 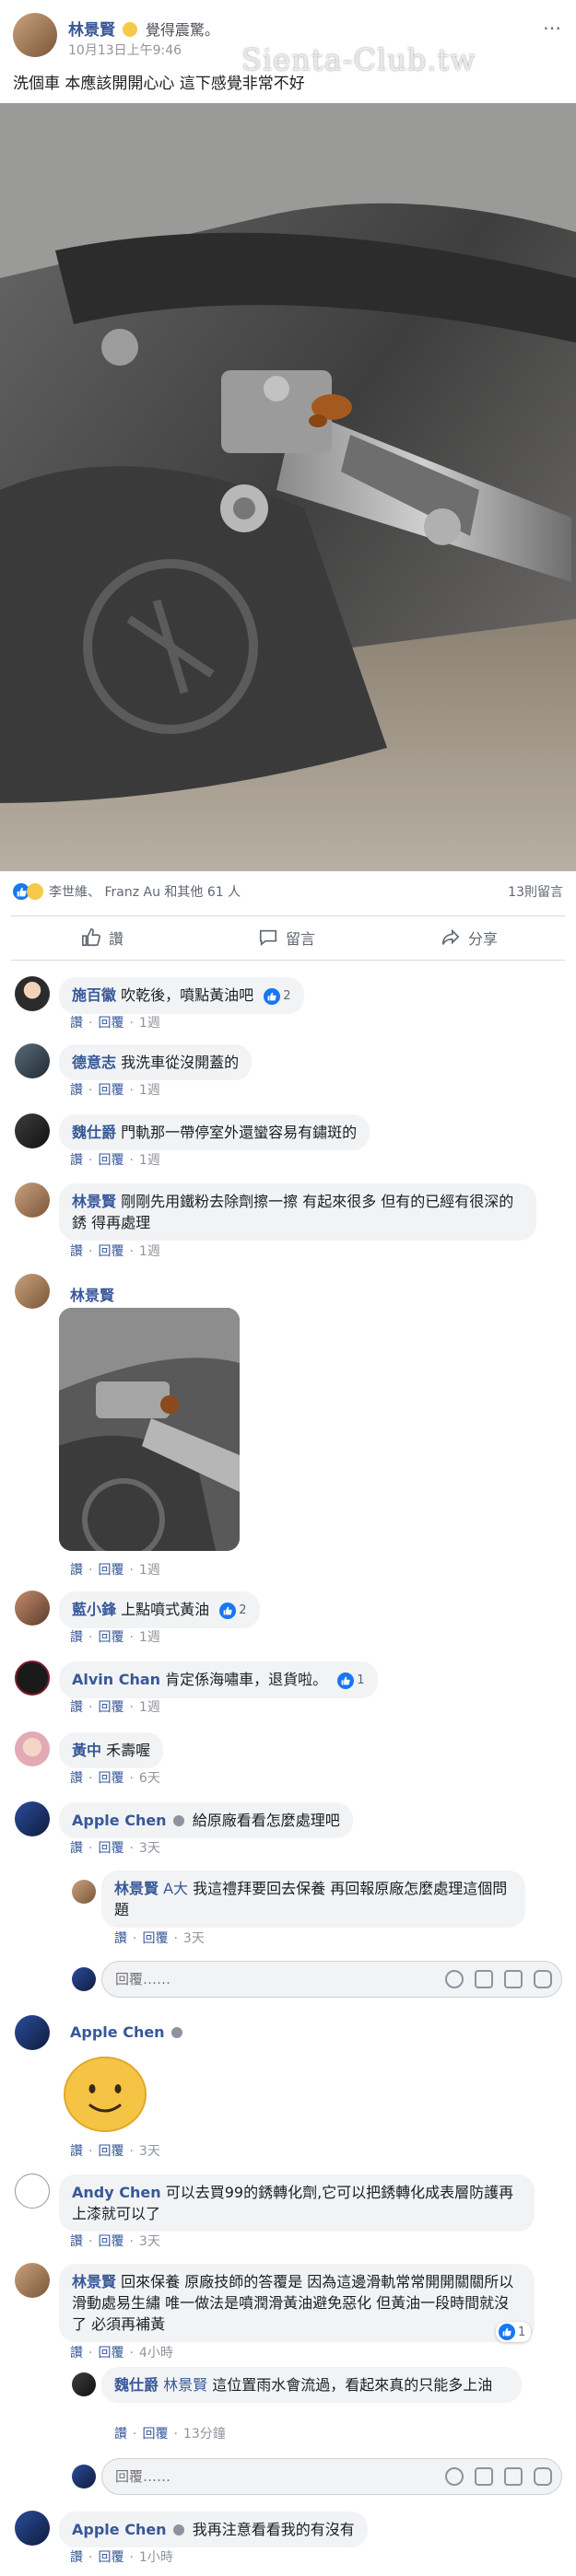 I want to click on comment-time: 1小時, so click(x=156, y=2557).